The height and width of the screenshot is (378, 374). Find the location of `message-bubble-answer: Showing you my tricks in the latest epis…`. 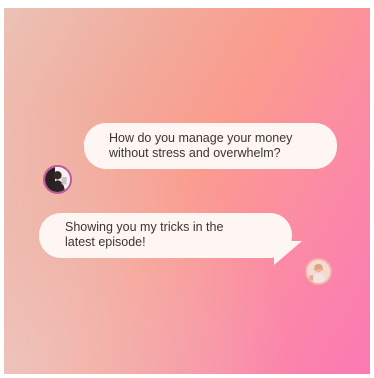

message-bubble-answer: Showing you my tricks in the latest epis… is located at coordinates (165, 235).